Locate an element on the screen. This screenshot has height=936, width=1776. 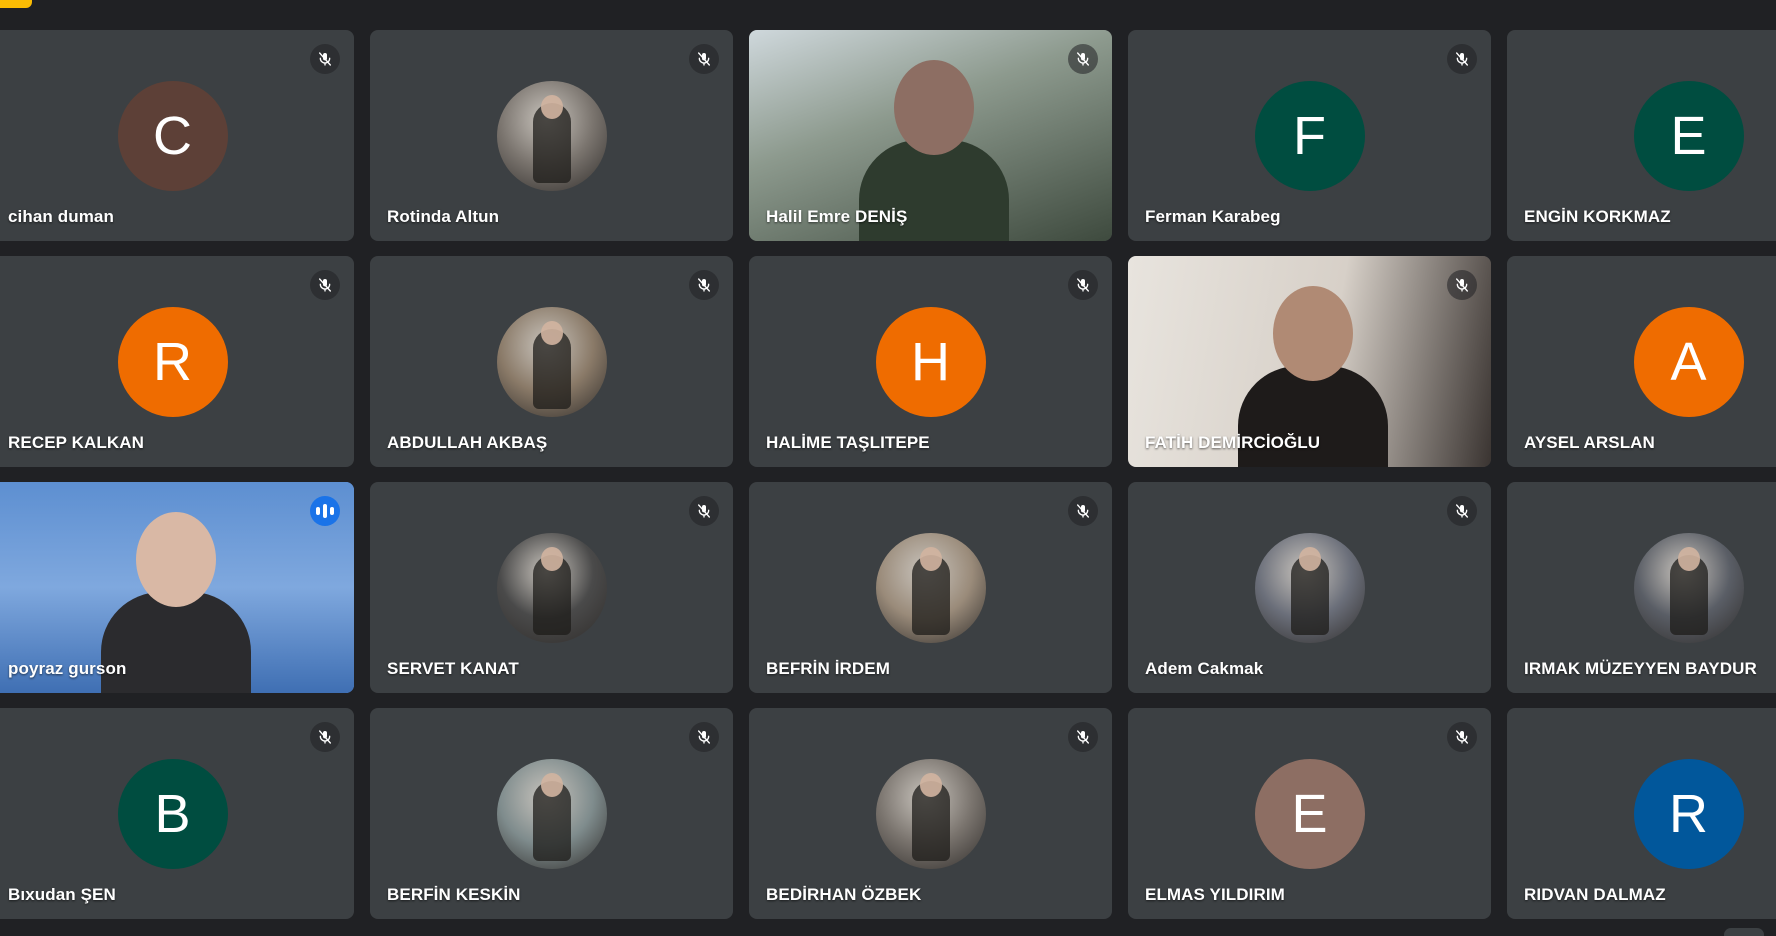
participant-name: cihan duman is located at coordinates (61, 216).